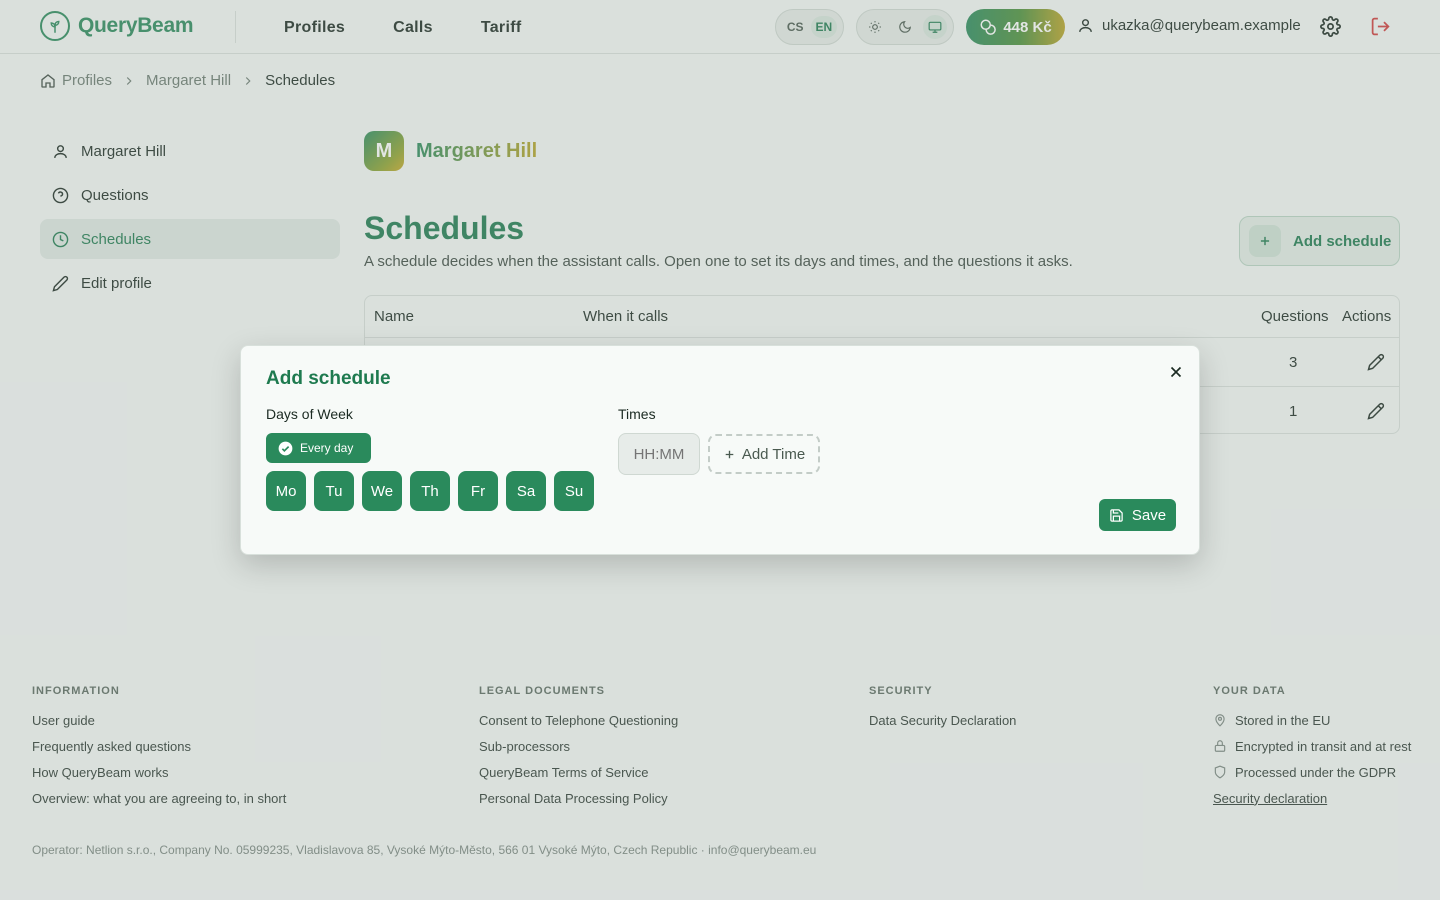 This screenshot has width=1440, height=900. I want to click on save-label: Save, so click(1149, 515).